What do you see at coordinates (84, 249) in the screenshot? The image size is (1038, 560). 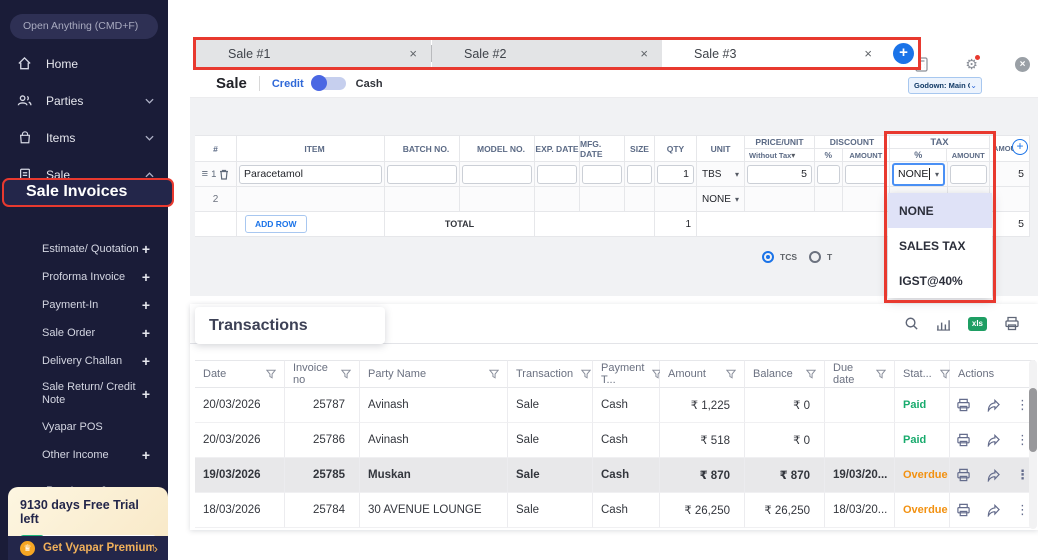 I see `sidebar-item-estimate-quotation: Estimate/ Quotation +` at bounding box center [84, 249].